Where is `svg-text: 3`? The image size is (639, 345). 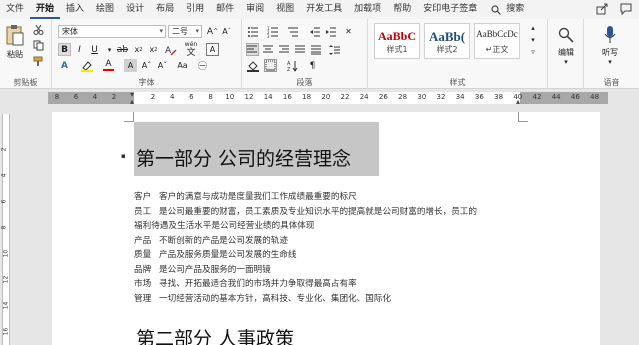 svg-text: 3 is located at coordinates (268, 36).